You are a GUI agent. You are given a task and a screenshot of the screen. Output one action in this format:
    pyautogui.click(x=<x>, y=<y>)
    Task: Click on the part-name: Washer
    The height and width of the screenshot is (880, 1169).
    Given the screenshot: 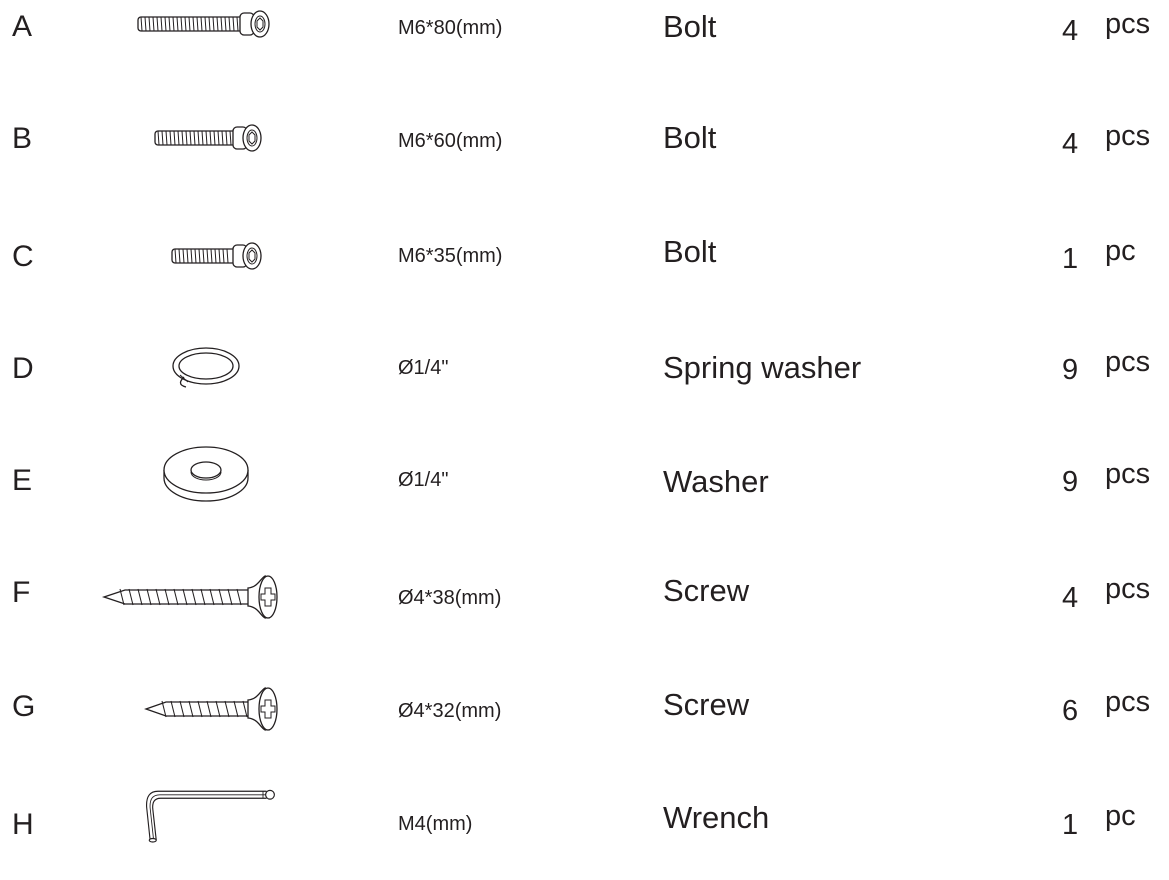 What is the action you would take?
    pyautogui.click(x=716, y=481)
    